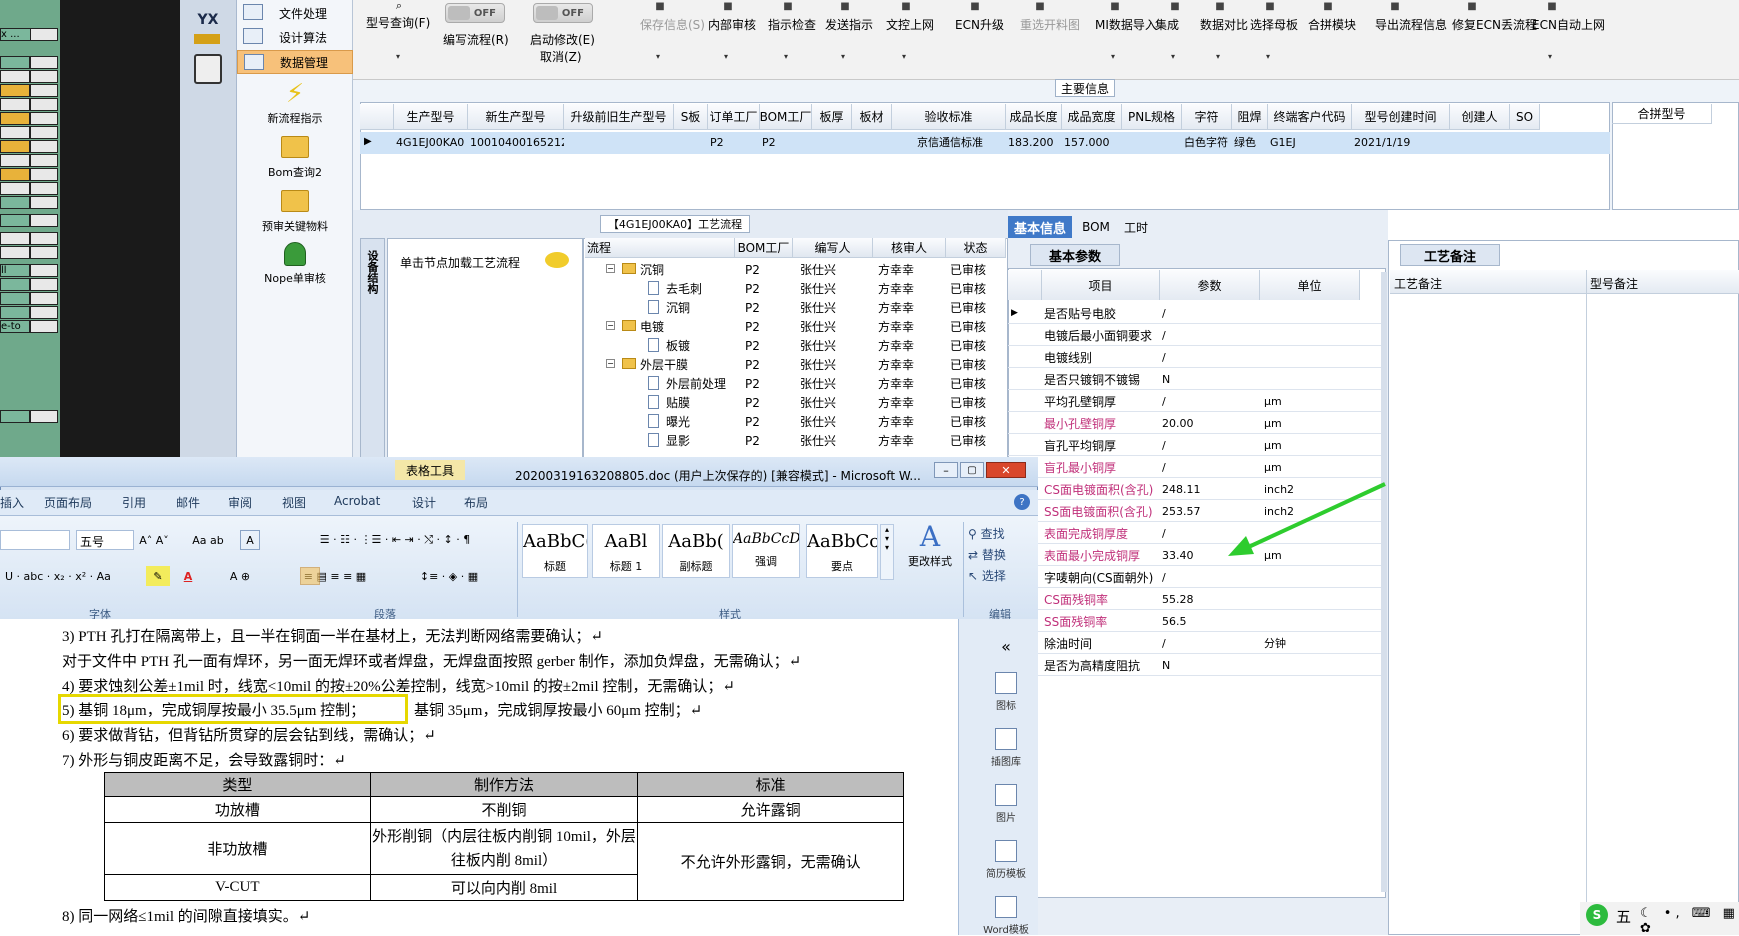  I want to click on process-node: 板镀, so click(678, 345).